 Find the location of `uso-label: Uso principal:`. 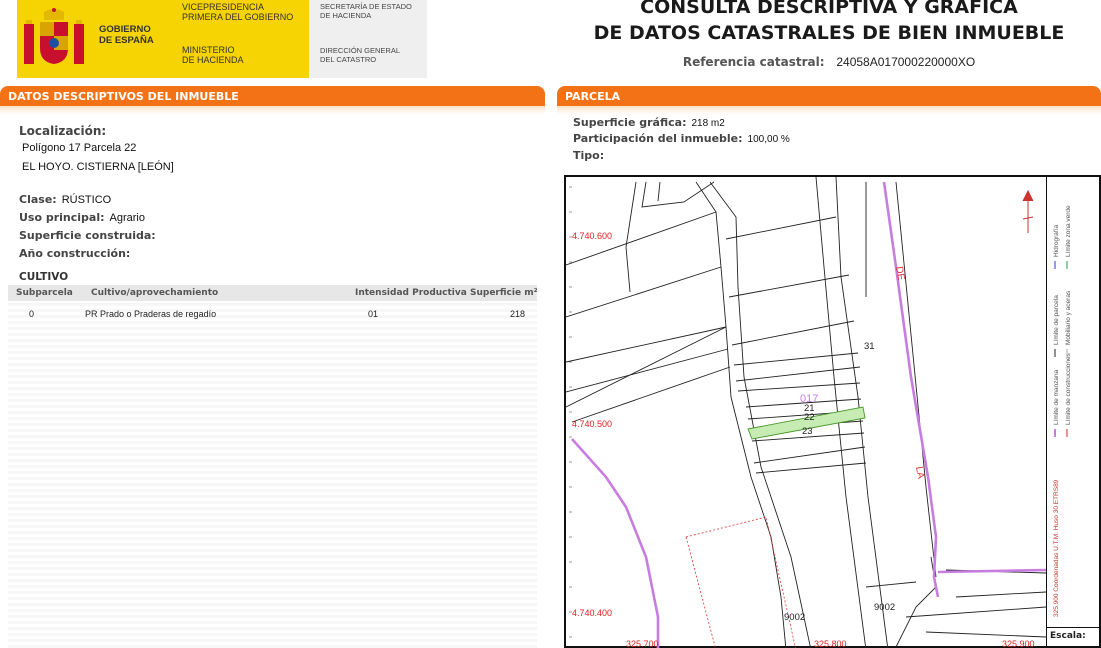

uso-label: Uso principal: is located at coordinates (62, 217).